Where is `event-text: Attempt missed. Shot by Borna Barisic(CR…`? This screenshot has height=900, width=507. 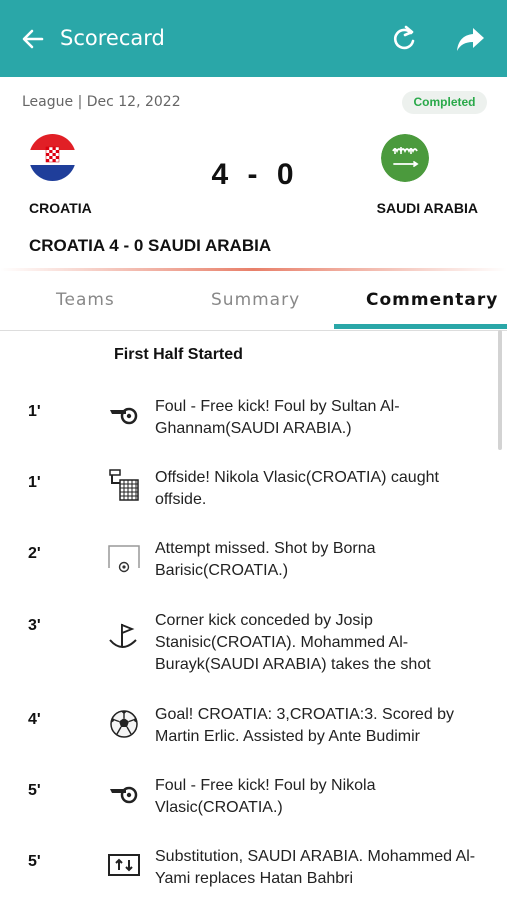 event-text: Attempt missed. Shot by Borna Barisic(CR… is located at coordinates (265, 559).